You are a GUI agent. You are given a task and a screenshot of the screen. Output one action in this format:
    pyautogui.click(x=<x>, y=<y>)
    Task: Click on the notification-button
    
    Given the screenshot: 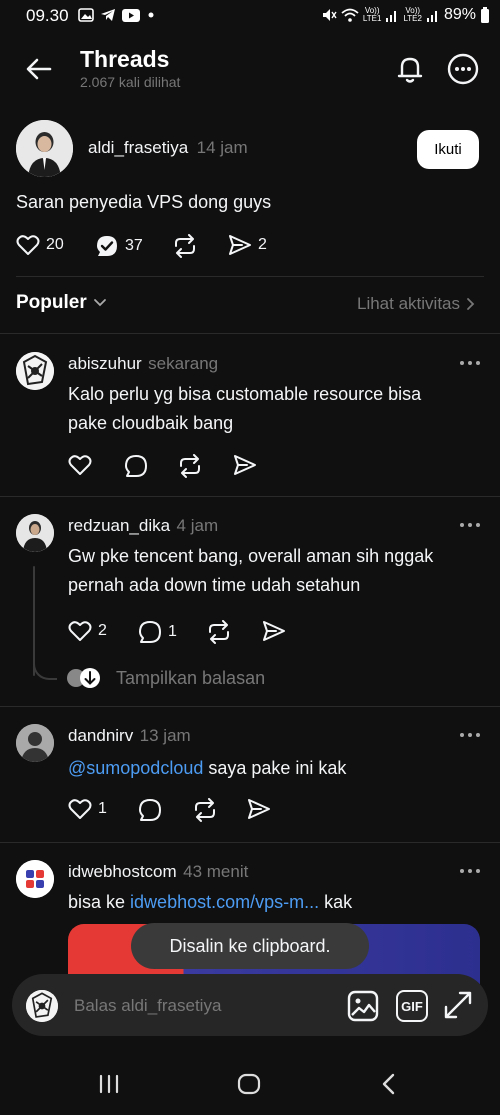 What is the action you would take?
    pyautogui.click(x=410, y=69)
    